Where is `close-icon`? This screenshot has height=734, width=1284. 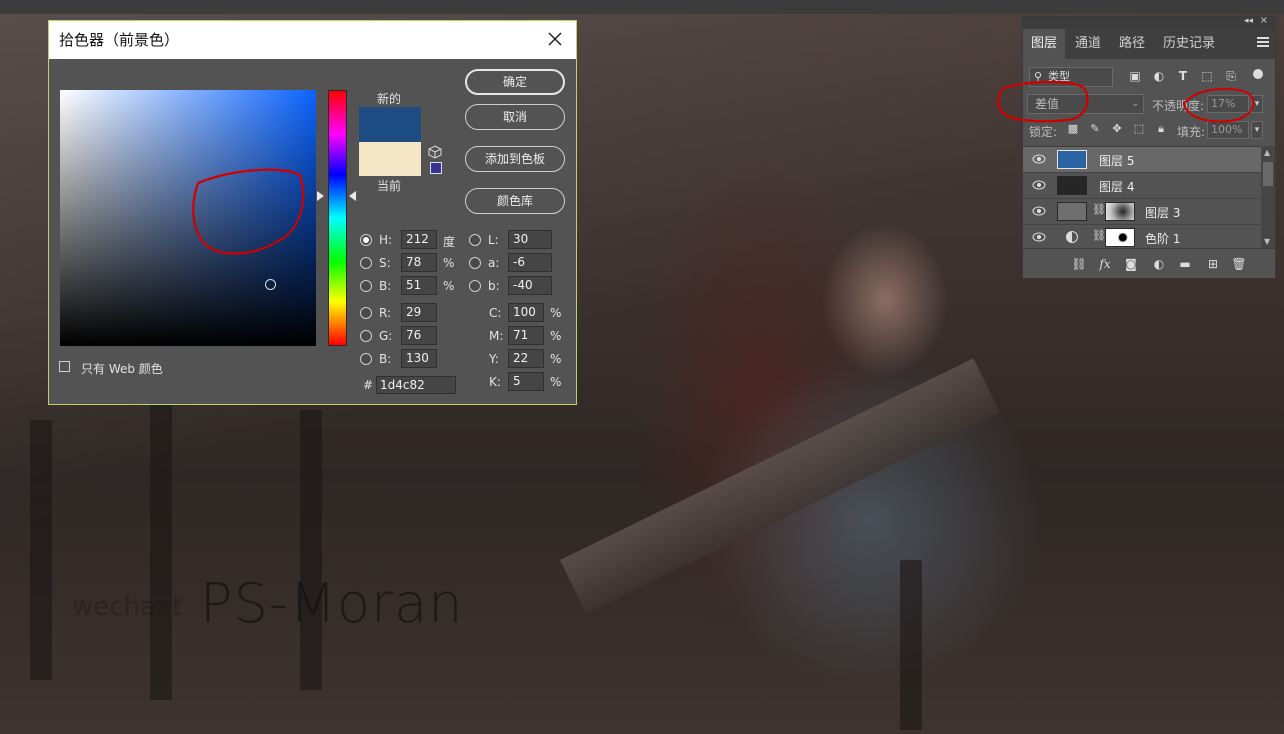 close-icon is located at coordinates (555, 39).